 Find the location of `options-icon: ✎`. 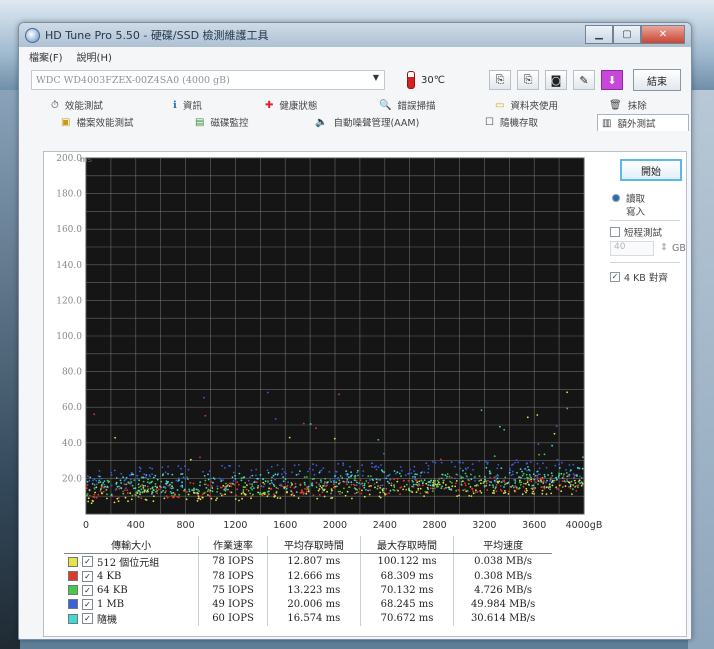

options-icon: ✎ is located at coordinates (584, 80).